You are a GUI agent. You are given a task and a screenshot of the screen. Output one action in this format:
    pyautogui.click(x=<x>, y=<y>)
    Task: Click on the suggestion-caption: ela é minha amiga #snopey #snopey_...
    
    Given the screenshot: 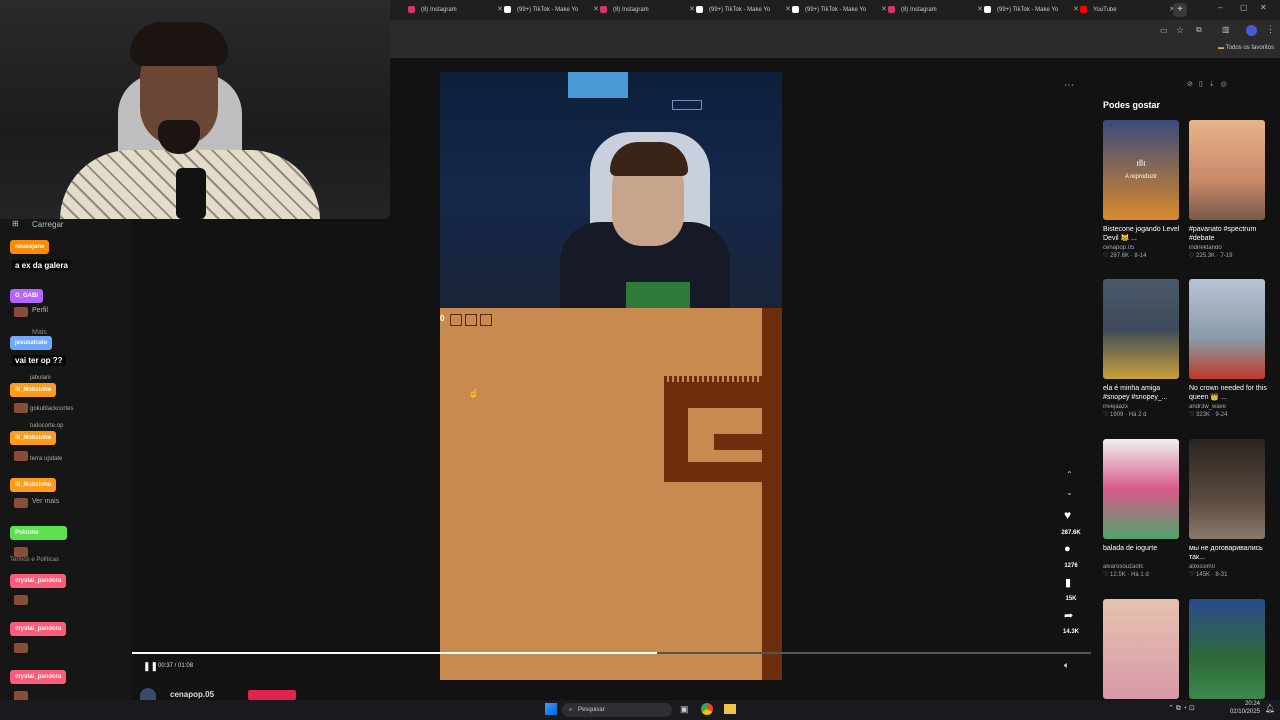 What is the action you would take?
    pyautogui.click(x=1135, y=393)
    